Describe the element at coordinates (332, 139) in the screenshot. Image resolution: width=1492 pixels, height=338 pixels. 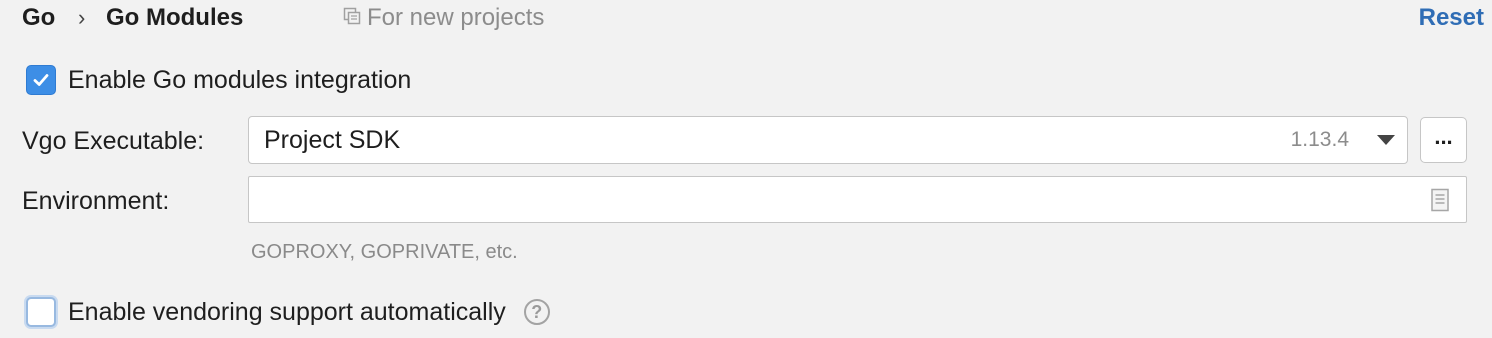
I see `vgo-executable-value: Project SDK` at that location.